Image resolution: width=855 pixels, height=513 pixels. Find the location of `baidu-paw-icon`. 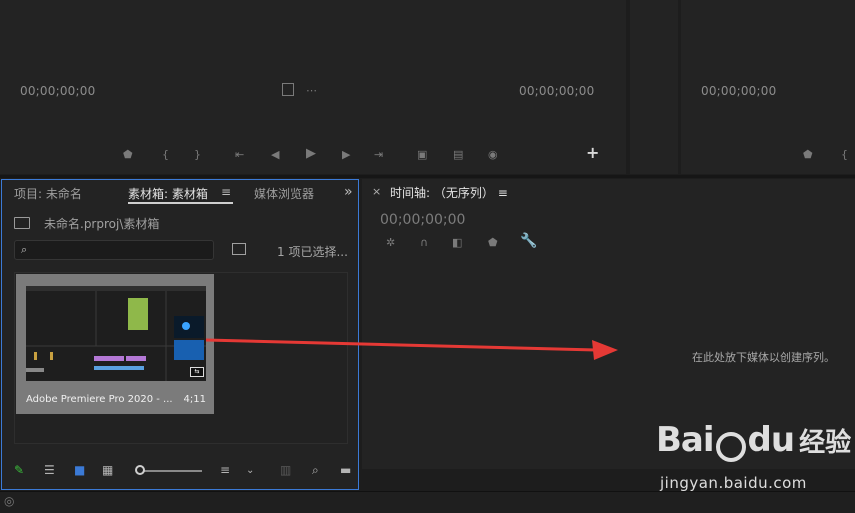

baidu-paw-icon is located at coordinates (730, 446).